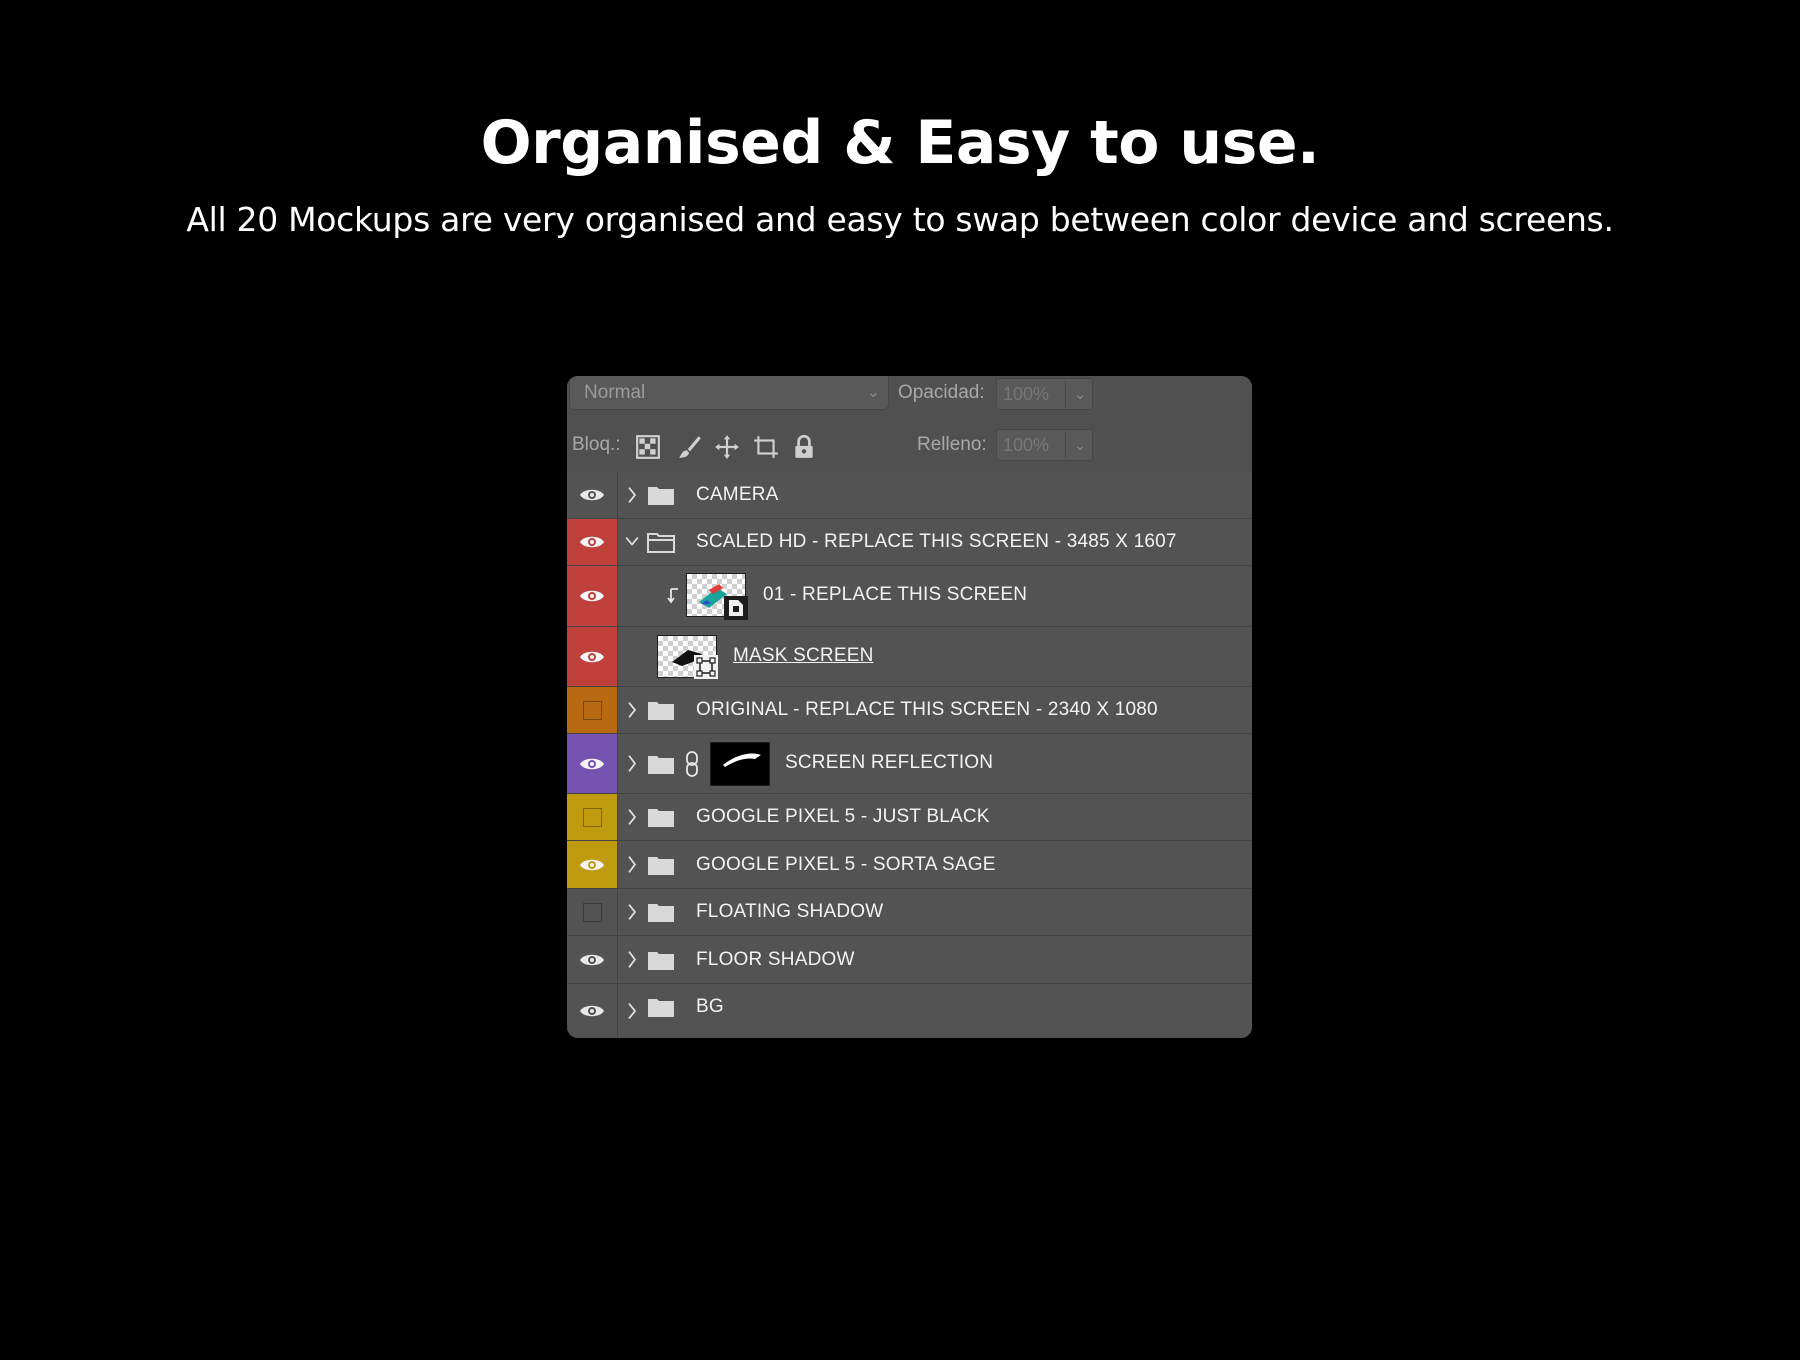 The image size is (1800, 1360). I want to click on layer-row-floating-shadow: FLOATING SHADOW, so click(909, 912).